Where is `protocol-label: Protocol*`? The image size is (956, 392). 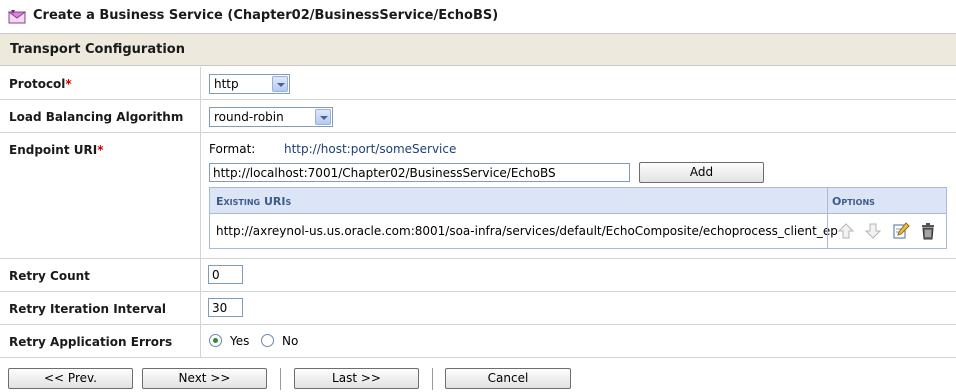 protocol-label: Protocol* is located at coordinates (40, 84).